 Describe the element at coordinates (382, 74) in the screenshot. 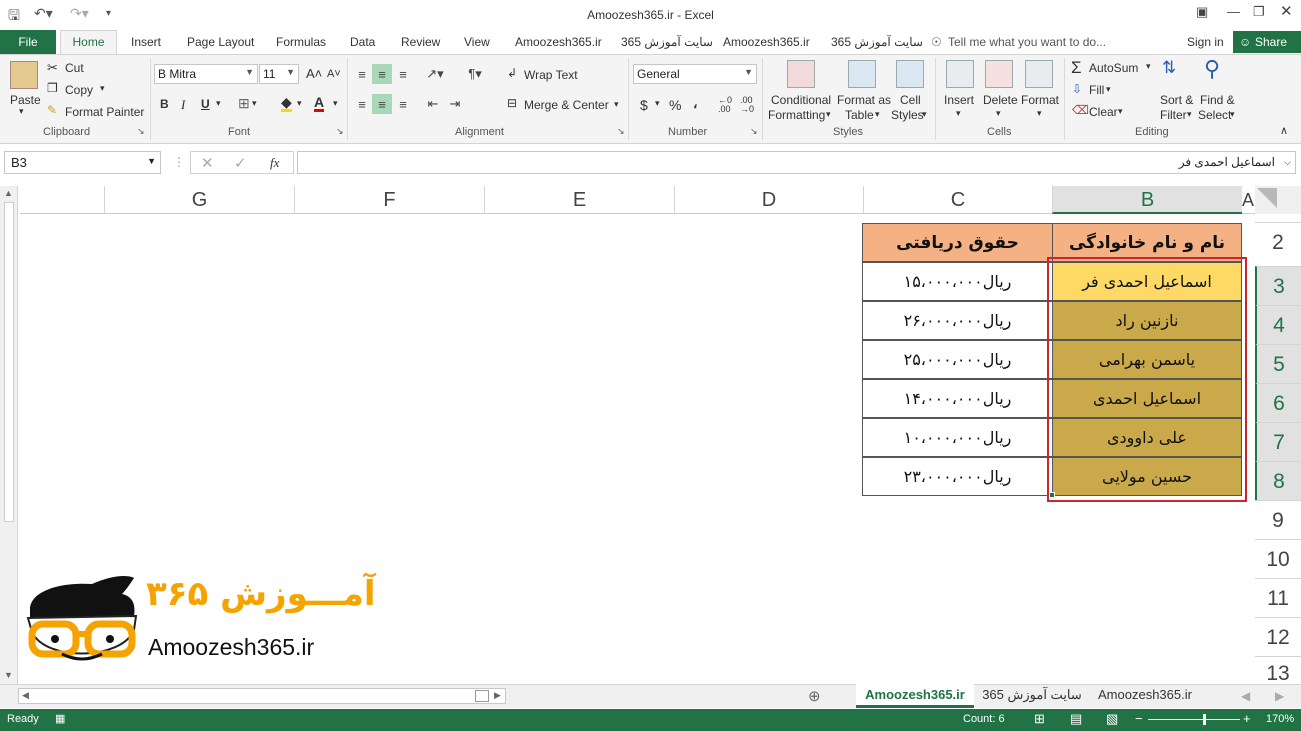

I see `middle-align-icon: ≡` at that location.